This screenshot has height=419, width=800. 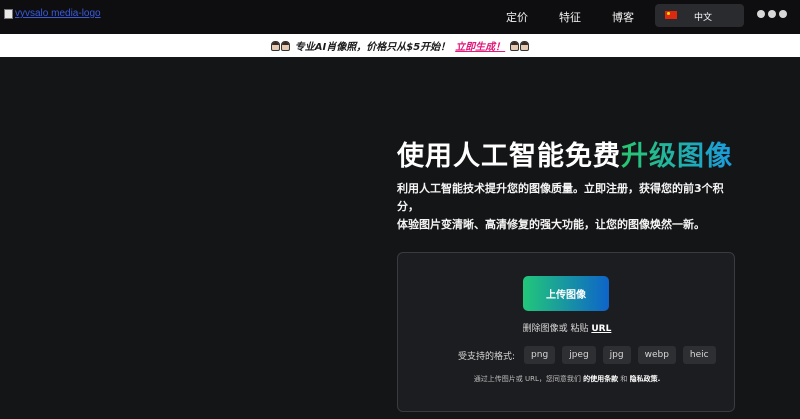 I want to click on language-label: 中文, so click(x=703, y=18).